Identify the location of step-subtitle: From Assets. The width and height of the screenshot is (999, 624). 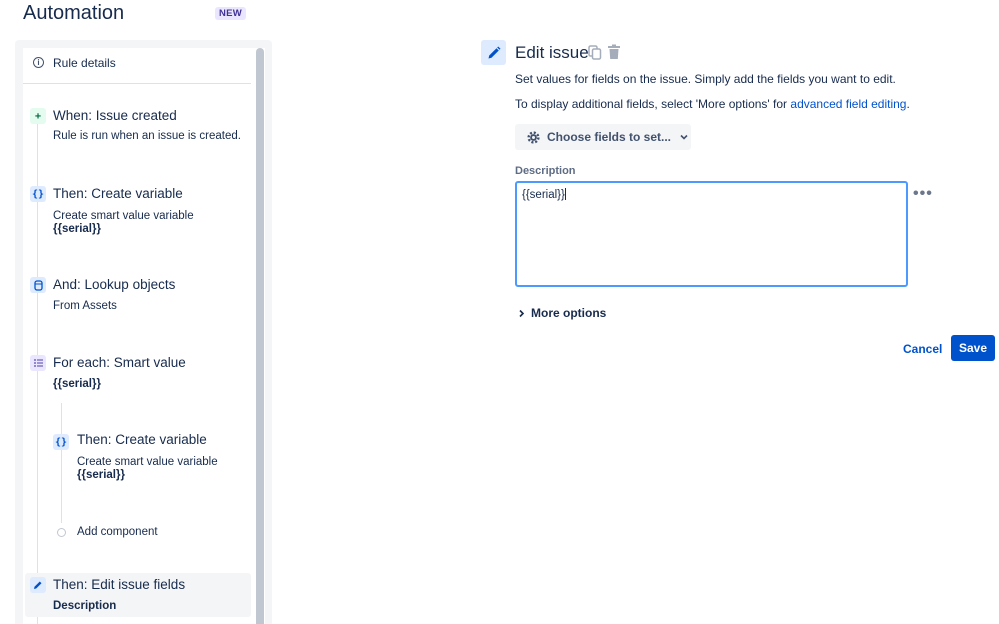
(85, 306).